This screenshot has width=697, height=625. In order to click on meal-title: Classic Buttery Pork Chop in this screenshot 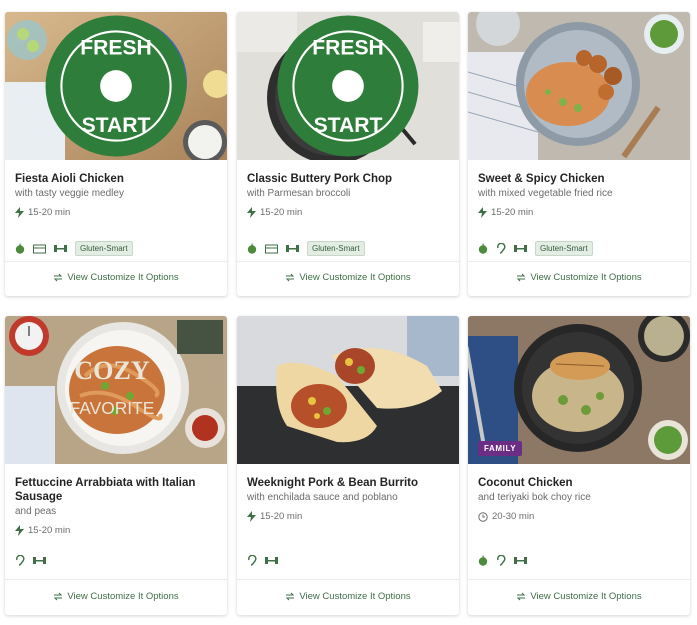, I will do `click(348, 179)`.